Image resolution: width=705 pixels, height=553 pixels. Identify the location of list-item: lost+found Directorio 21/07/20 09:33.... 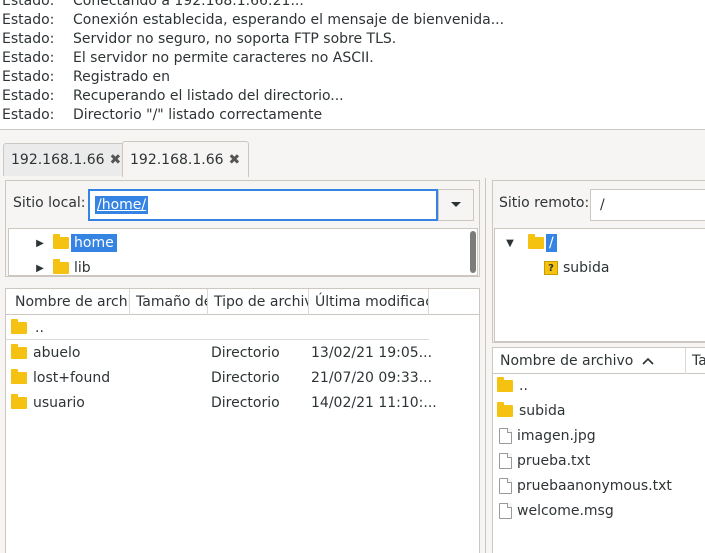
(242, 377).